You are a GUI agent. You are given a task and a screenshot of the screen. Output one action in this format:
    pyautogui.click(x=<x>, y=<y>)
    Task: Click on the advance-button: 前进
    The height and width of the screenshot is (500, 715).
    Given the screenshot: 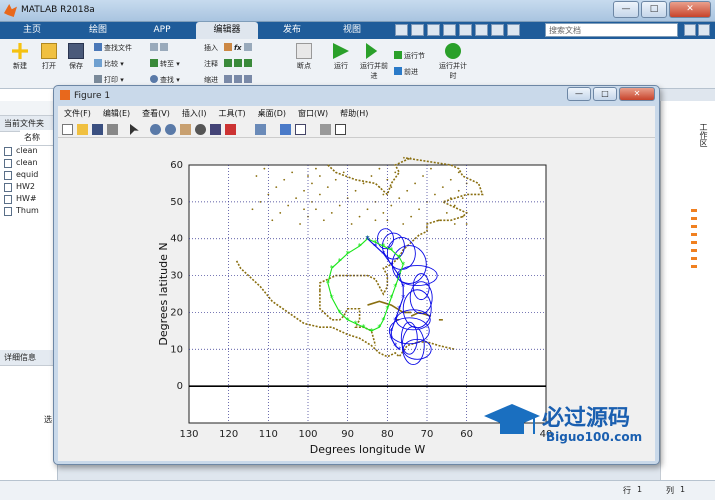 What is the action you would take?
    pyautogui.click(x=406, y=72)
    